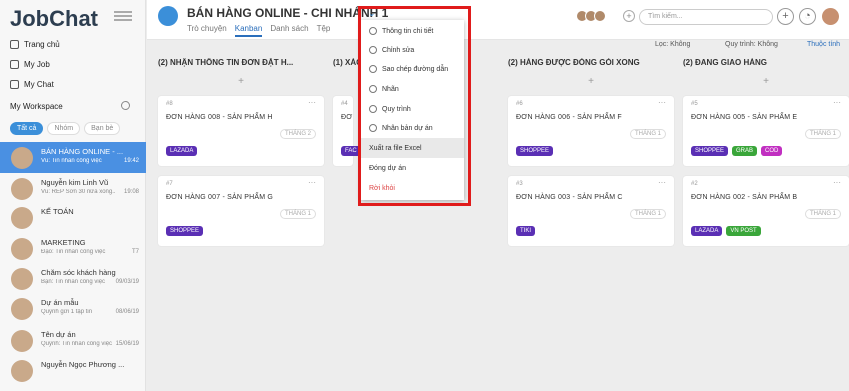 Image resolution: width=849 pixels, height=391 pixels. I want to click on card-tags: SHOPPEE GRAB COD, so click(737, 151).